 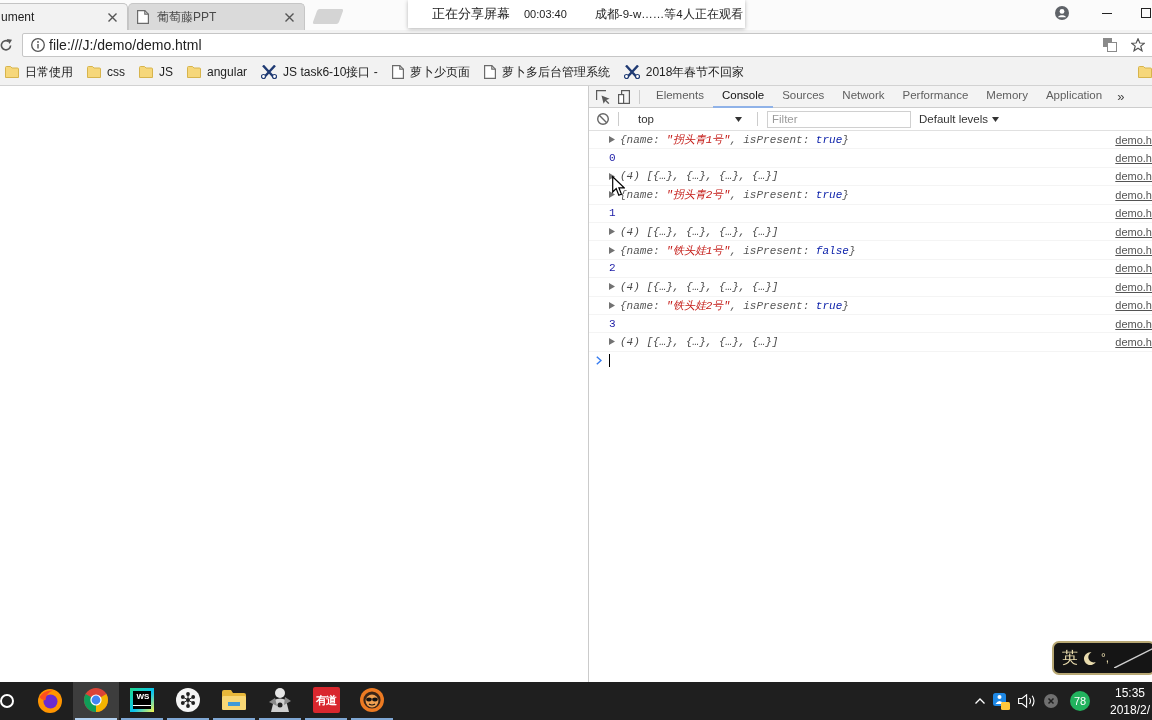 I want to click on clock-date: 2018/2/, so click(x=1129, y=709).